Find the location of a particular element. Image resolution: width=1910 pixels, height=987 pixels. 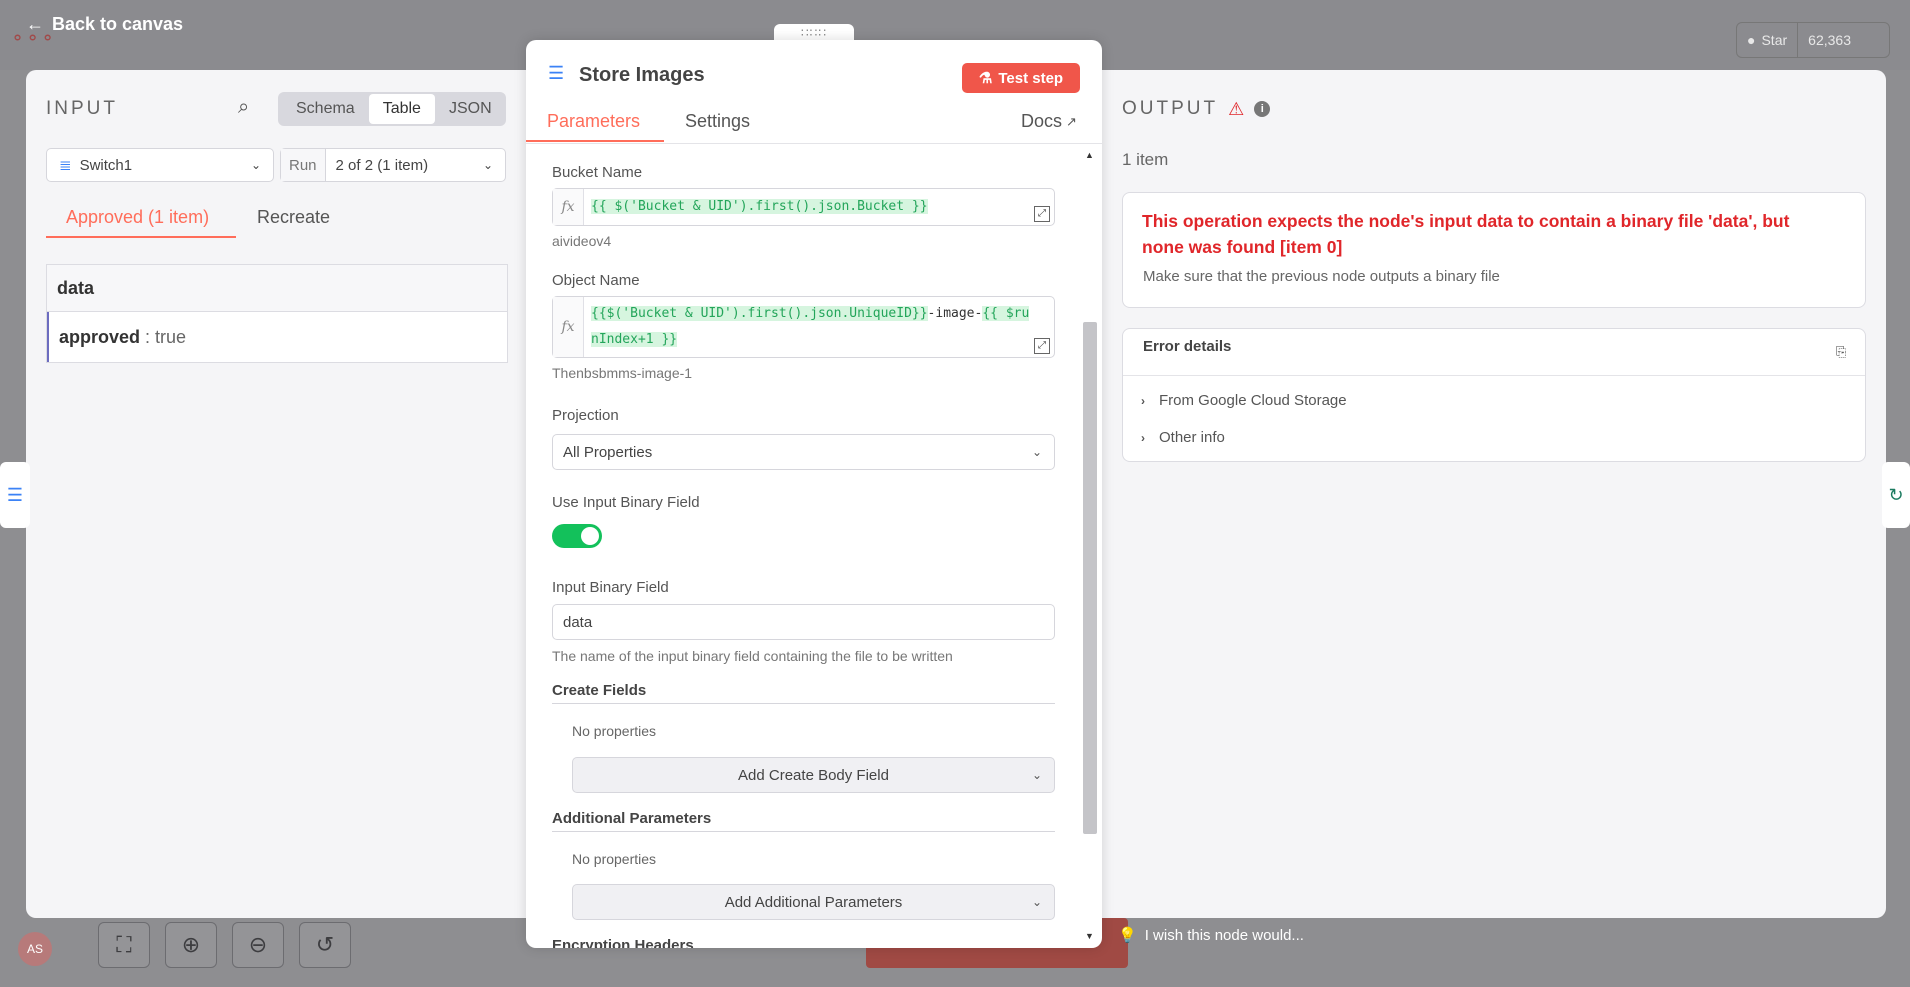

input-panel-title: INPUT is located at coordinates (82, 108).